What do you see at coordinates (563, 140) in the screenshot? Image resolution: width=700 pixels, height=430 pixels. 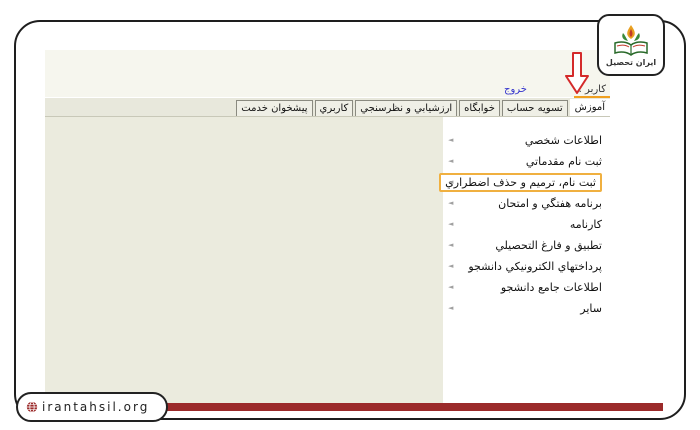 I see `menu-item-label: اطلاعات شخصي` at bounding box center [563, 140].